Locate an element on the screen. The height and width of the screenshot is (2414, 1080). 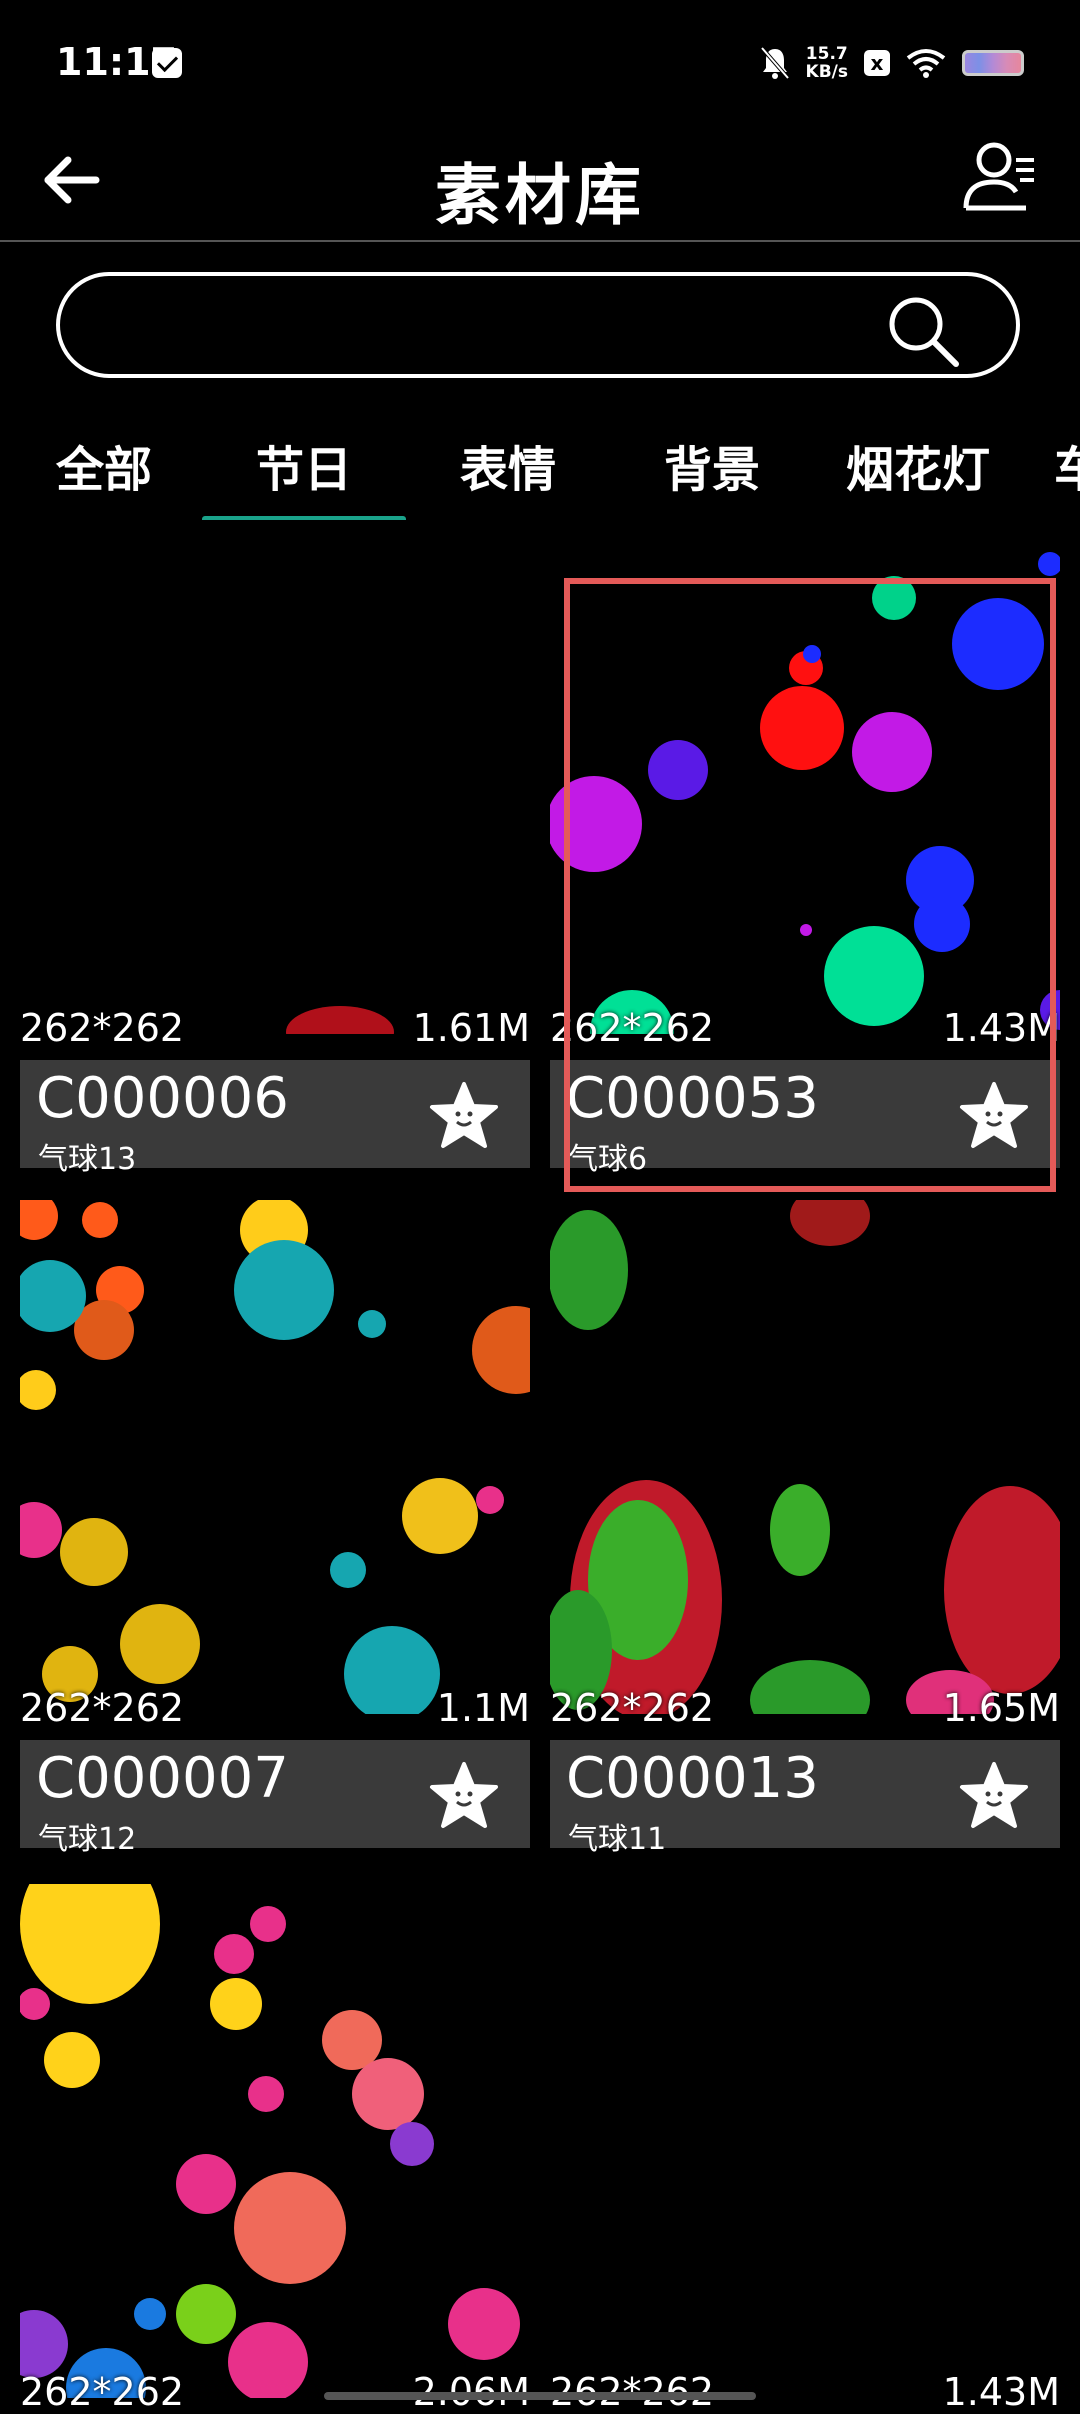
material-meta: 262*262 1.65M is located at coordinates (805, 1708).